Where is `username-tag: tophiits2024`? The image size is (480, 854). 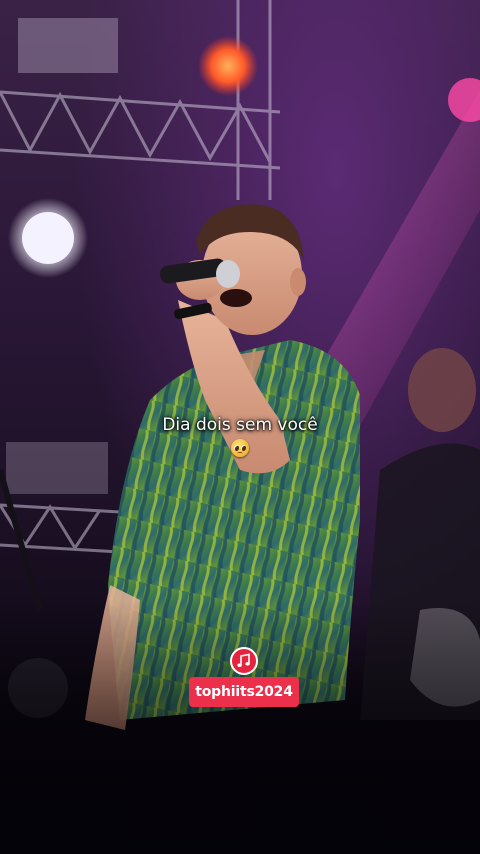 username-tag: tophiits2024 is located at coordinates (244, 692).